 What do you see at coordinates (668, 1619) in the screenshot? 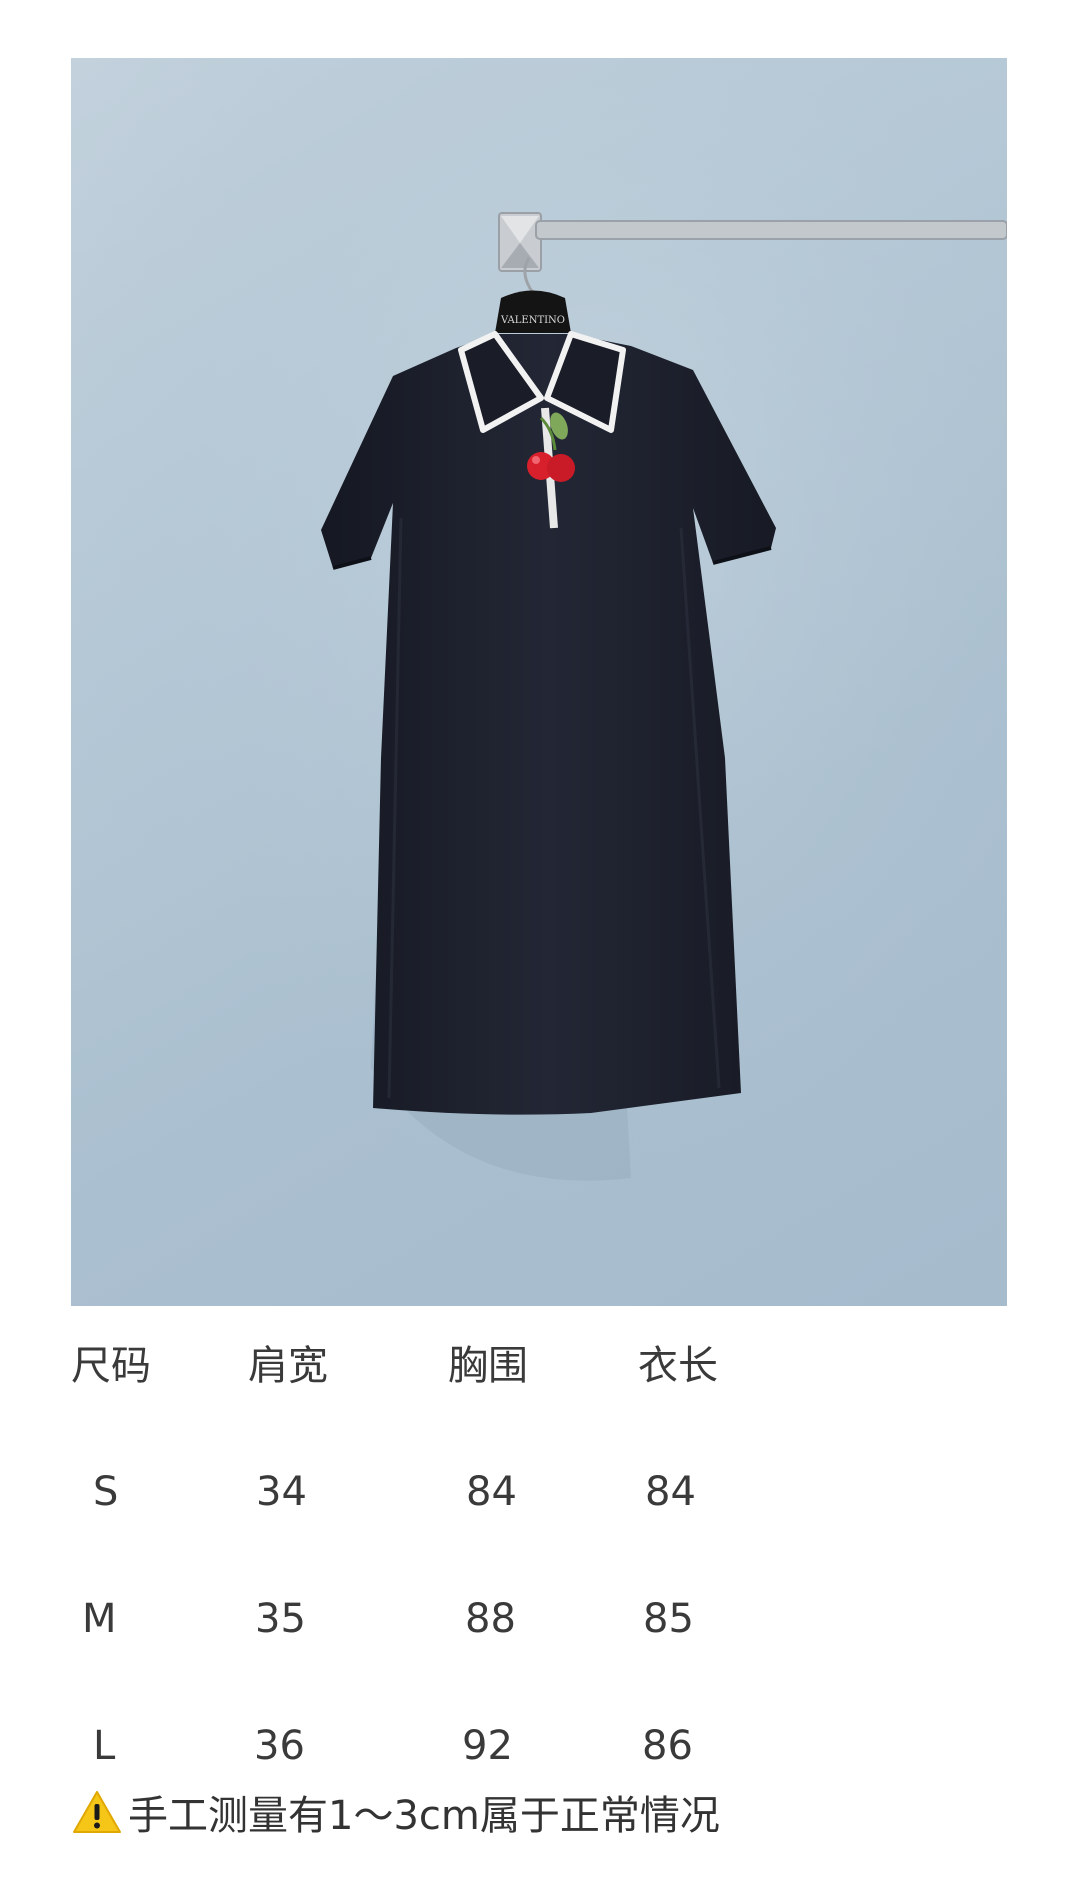
I see `row-m-length: 85` at bounding box center [668, 1619].